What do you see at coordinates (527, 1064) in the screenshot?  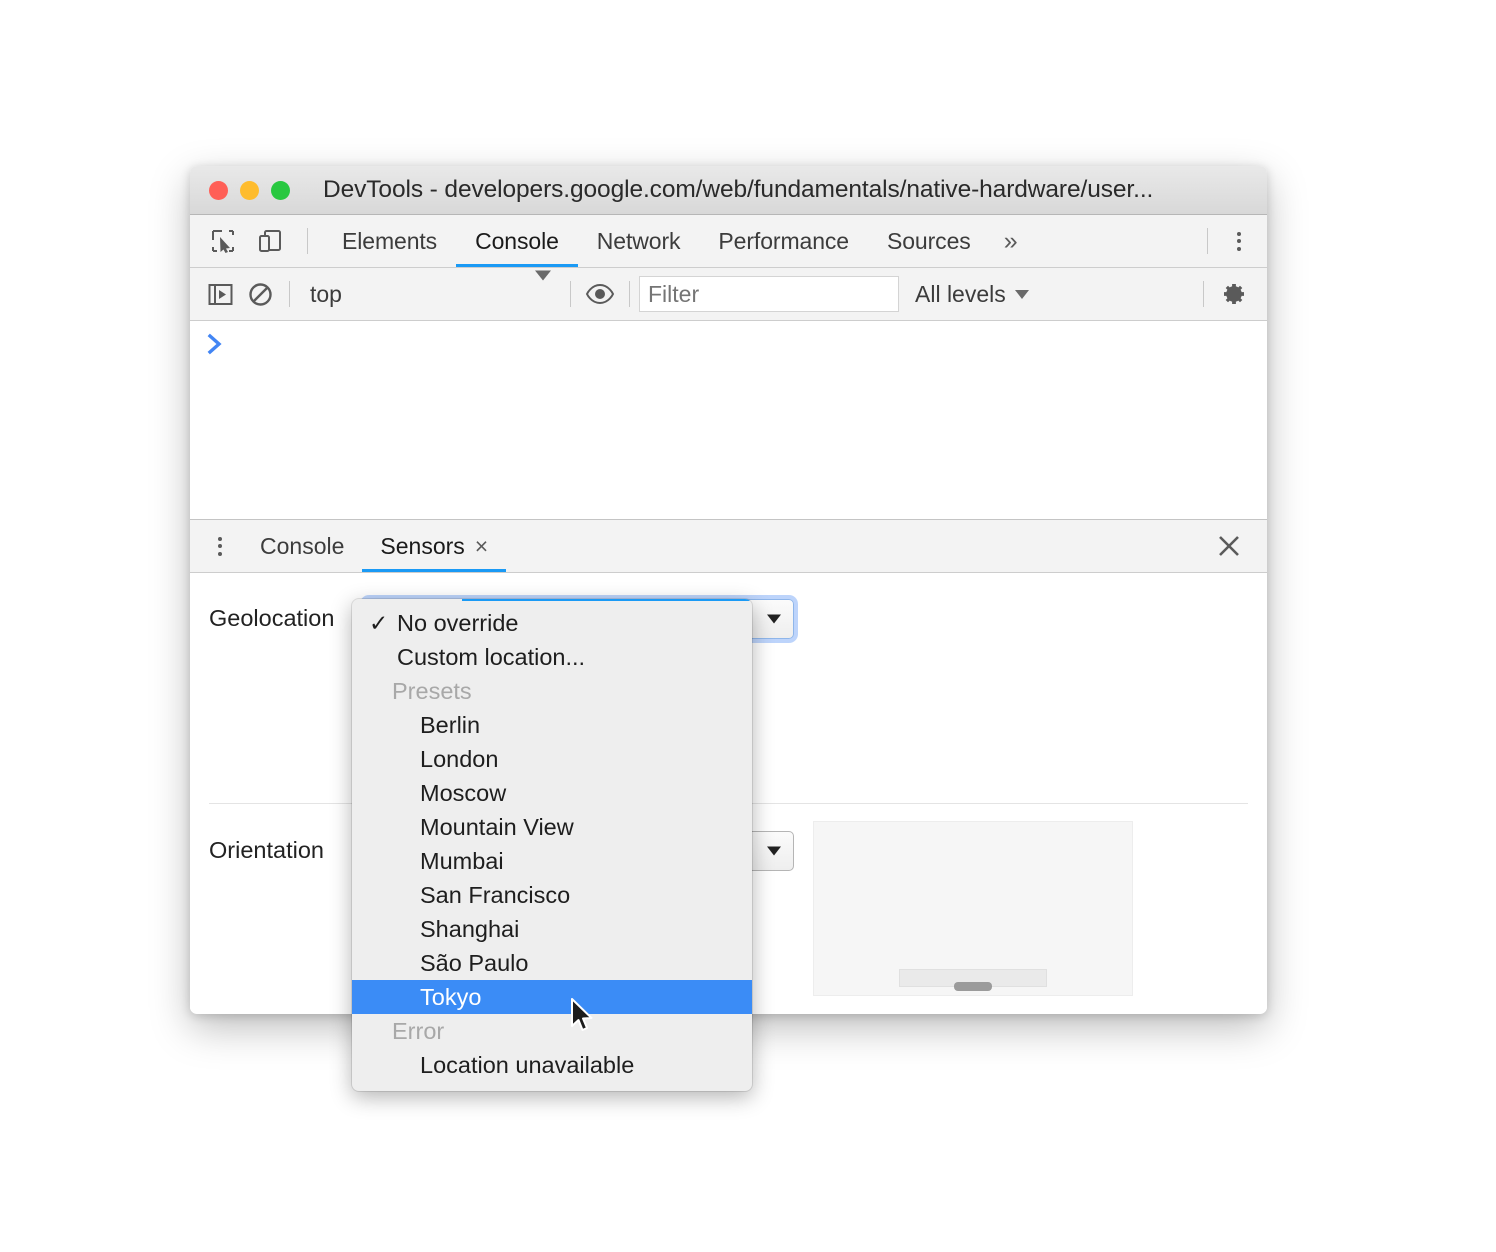 I see `menu-item-label: Location unavailable` at bounding box center [527, 1064].